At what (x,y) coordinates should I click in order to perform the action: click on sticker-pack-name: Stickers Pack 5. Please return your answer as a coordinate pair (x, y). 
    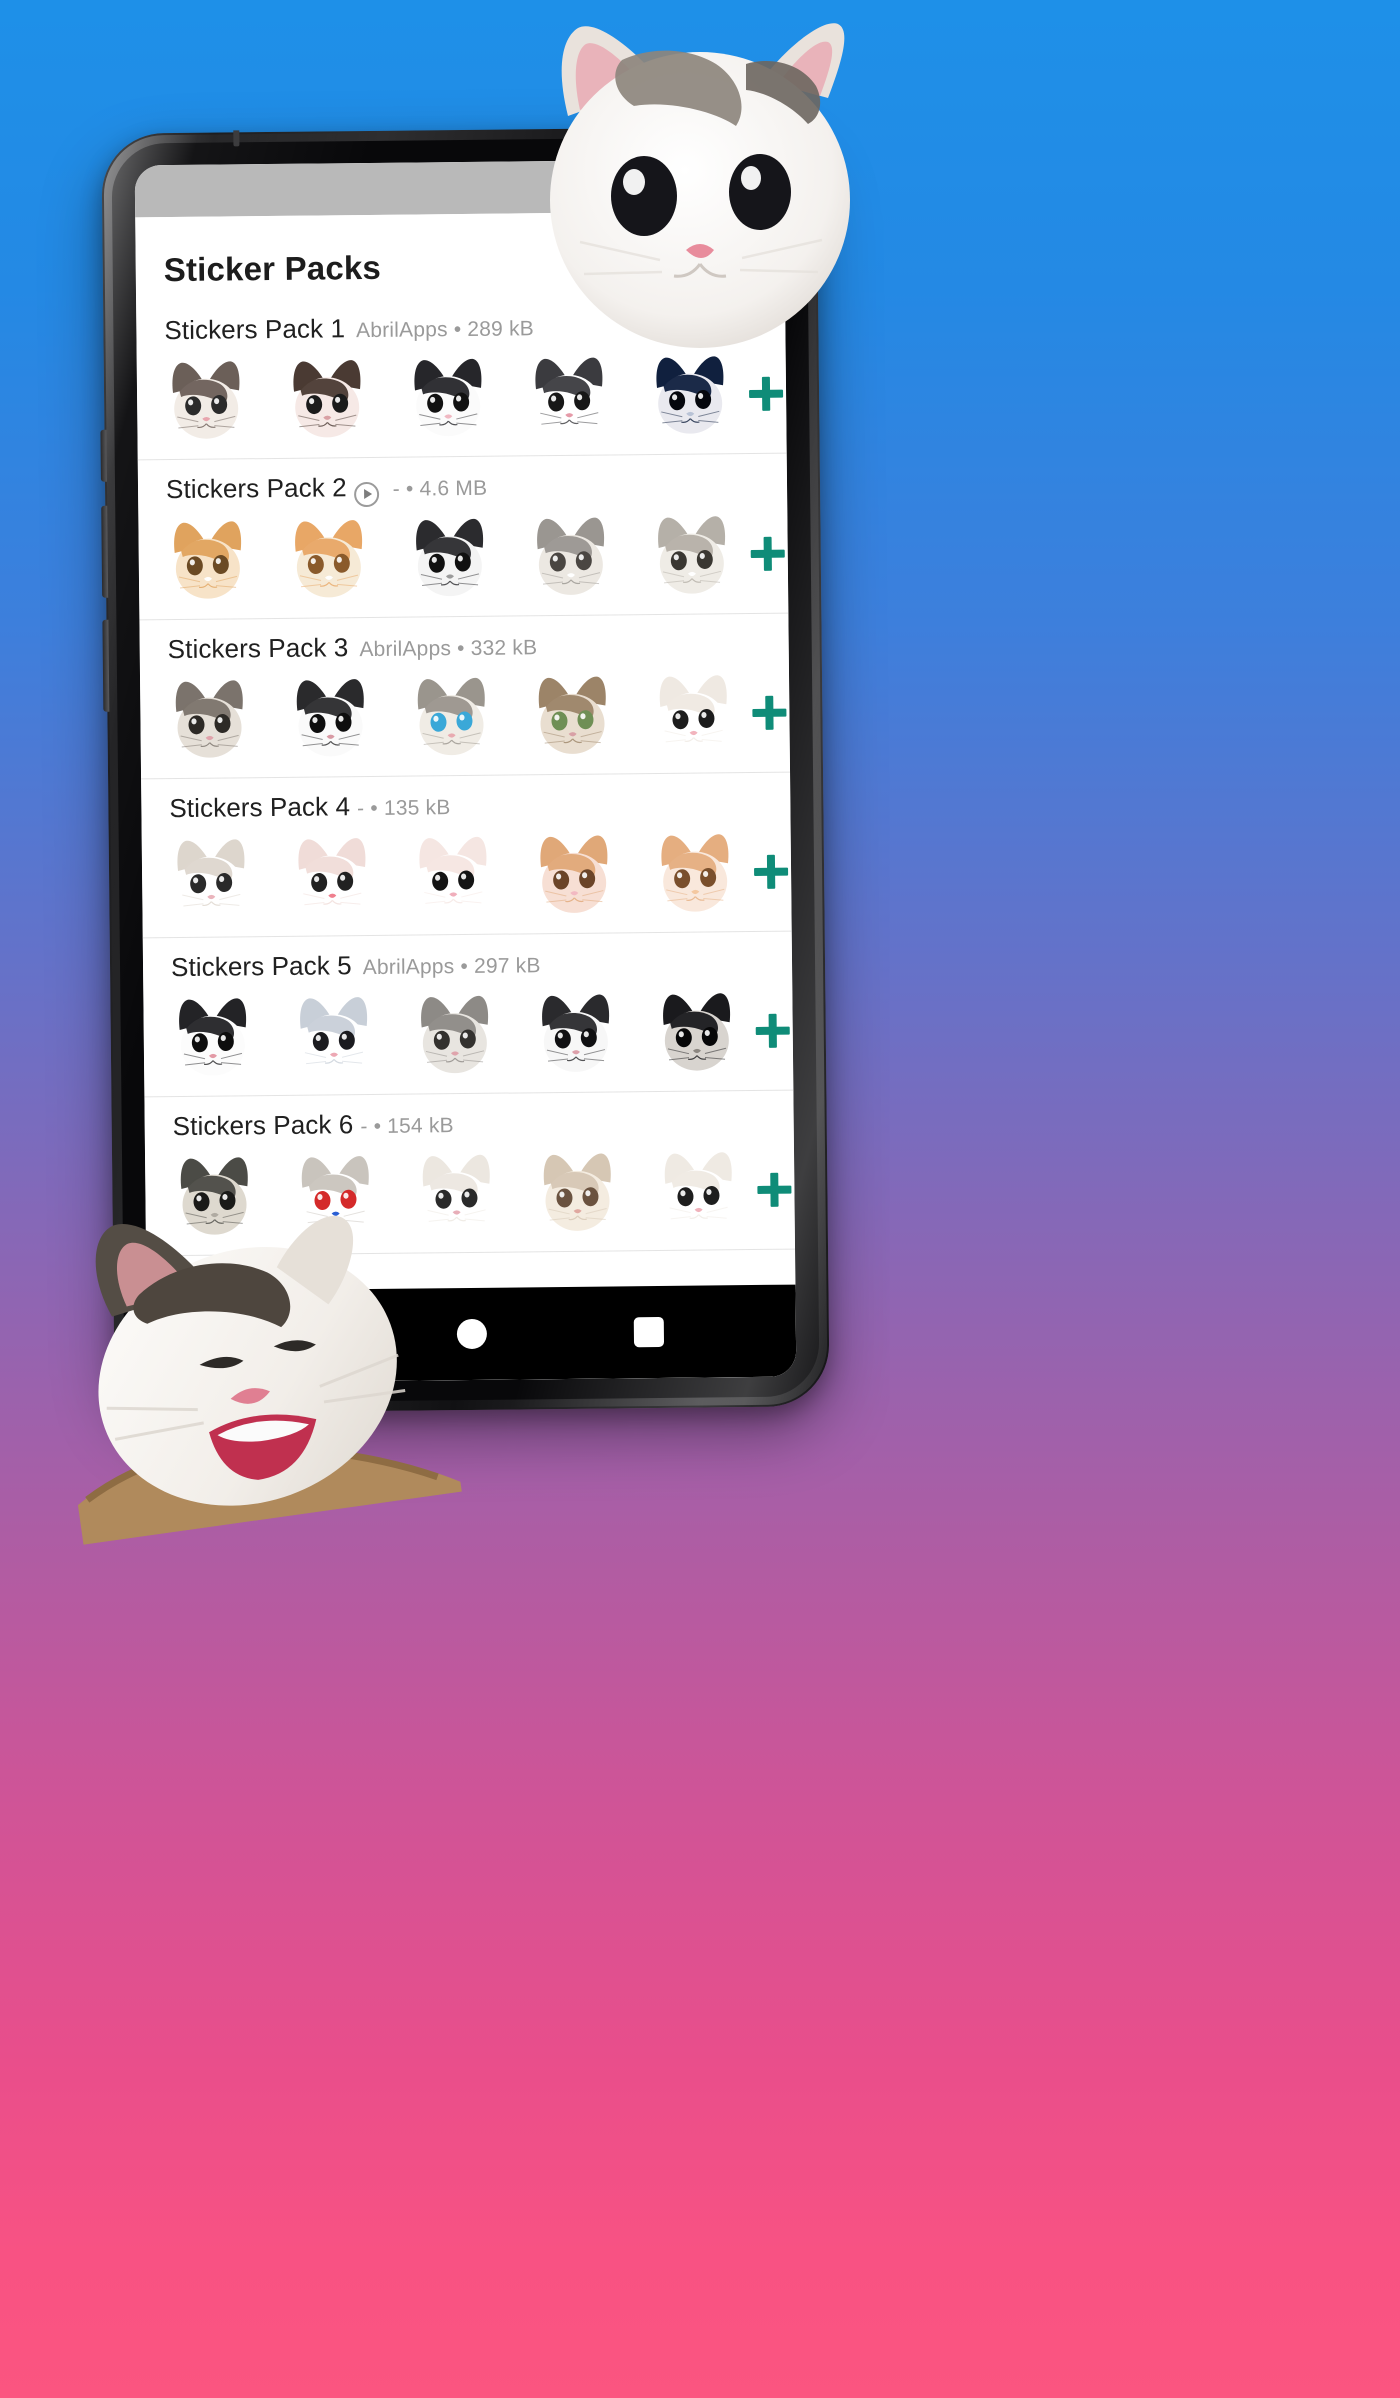
    Looking at the image, I should click on (261, 965).